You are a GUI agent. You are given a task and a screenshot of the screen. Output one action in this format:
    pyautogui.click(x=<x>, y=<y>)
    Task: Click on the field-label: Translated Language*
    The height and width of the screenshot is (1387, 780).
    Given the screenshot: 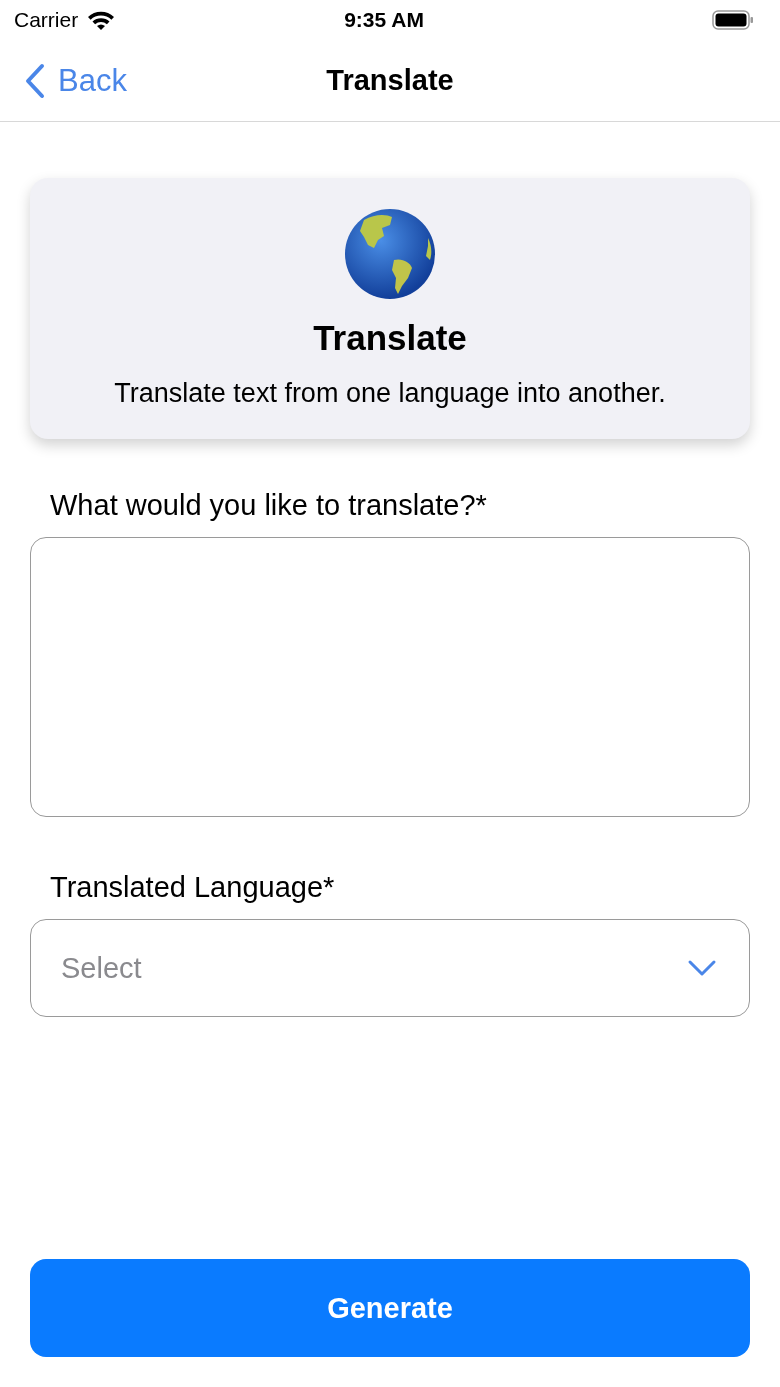 What is the action you would take?
    pyautogui.click(x=193, y=887)
    